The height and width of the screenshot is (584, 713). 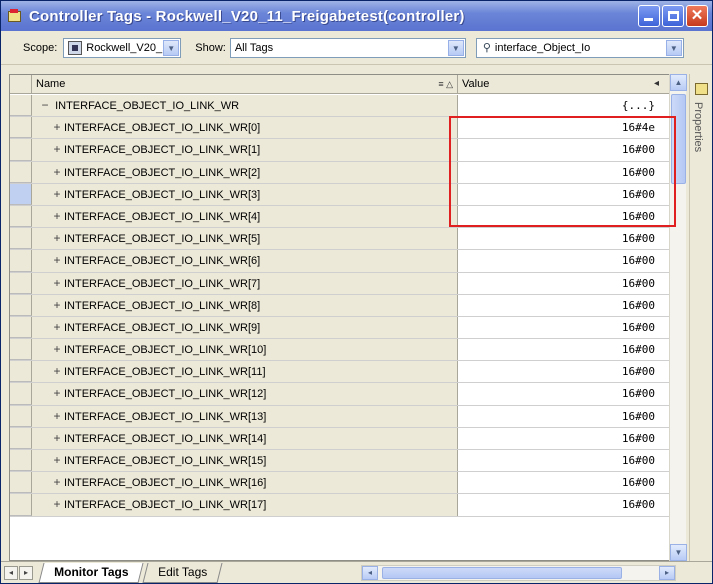 I want to click on tag-name-cell: + INTERFACE_OBJECT_IO_LINK_WR[17], so click(x=245, y=505).